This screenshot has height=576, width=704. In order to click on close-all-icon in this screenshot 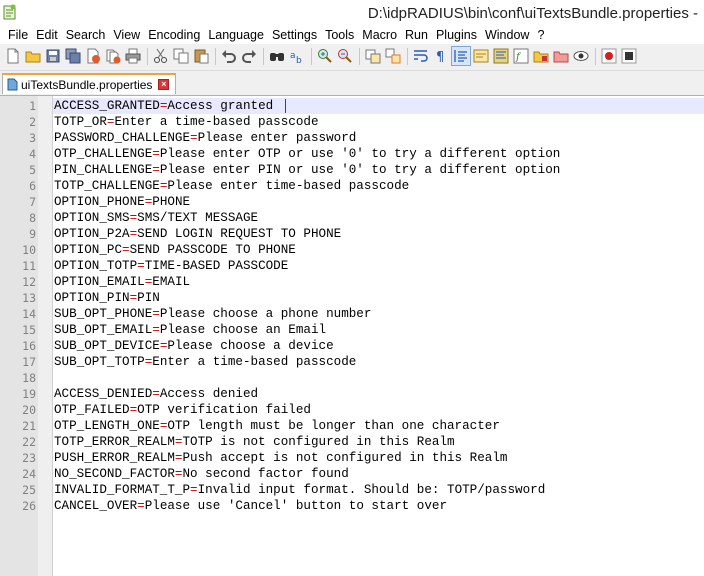, I will do `click(113, 56)`.